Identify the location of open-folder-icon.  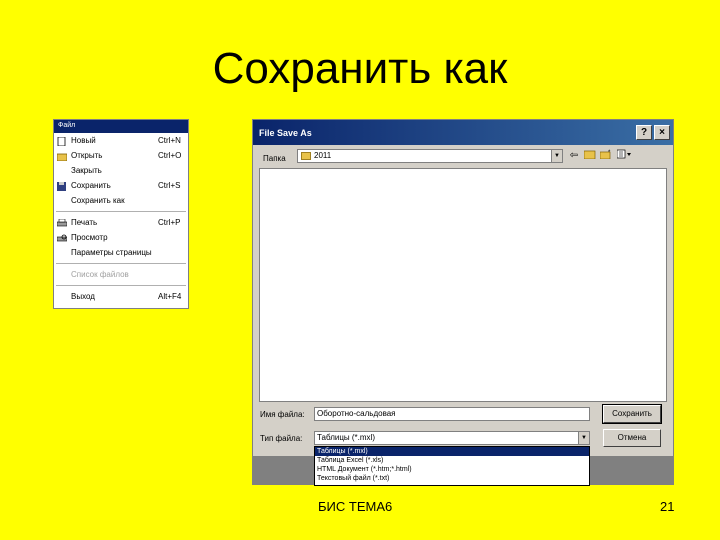
(62, 156).